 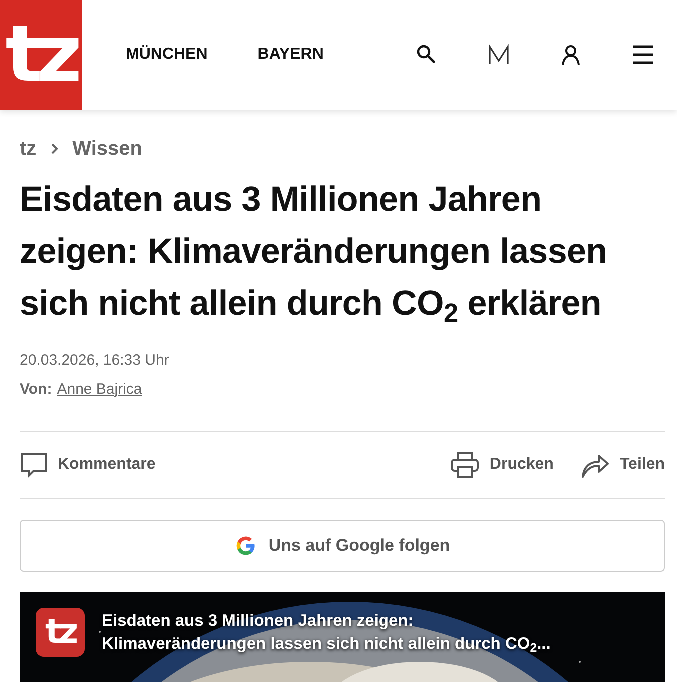 What do you see at coordinates (643, 55) in the screenshot?
I see `menu-icon` at bounding box center [643, 55].